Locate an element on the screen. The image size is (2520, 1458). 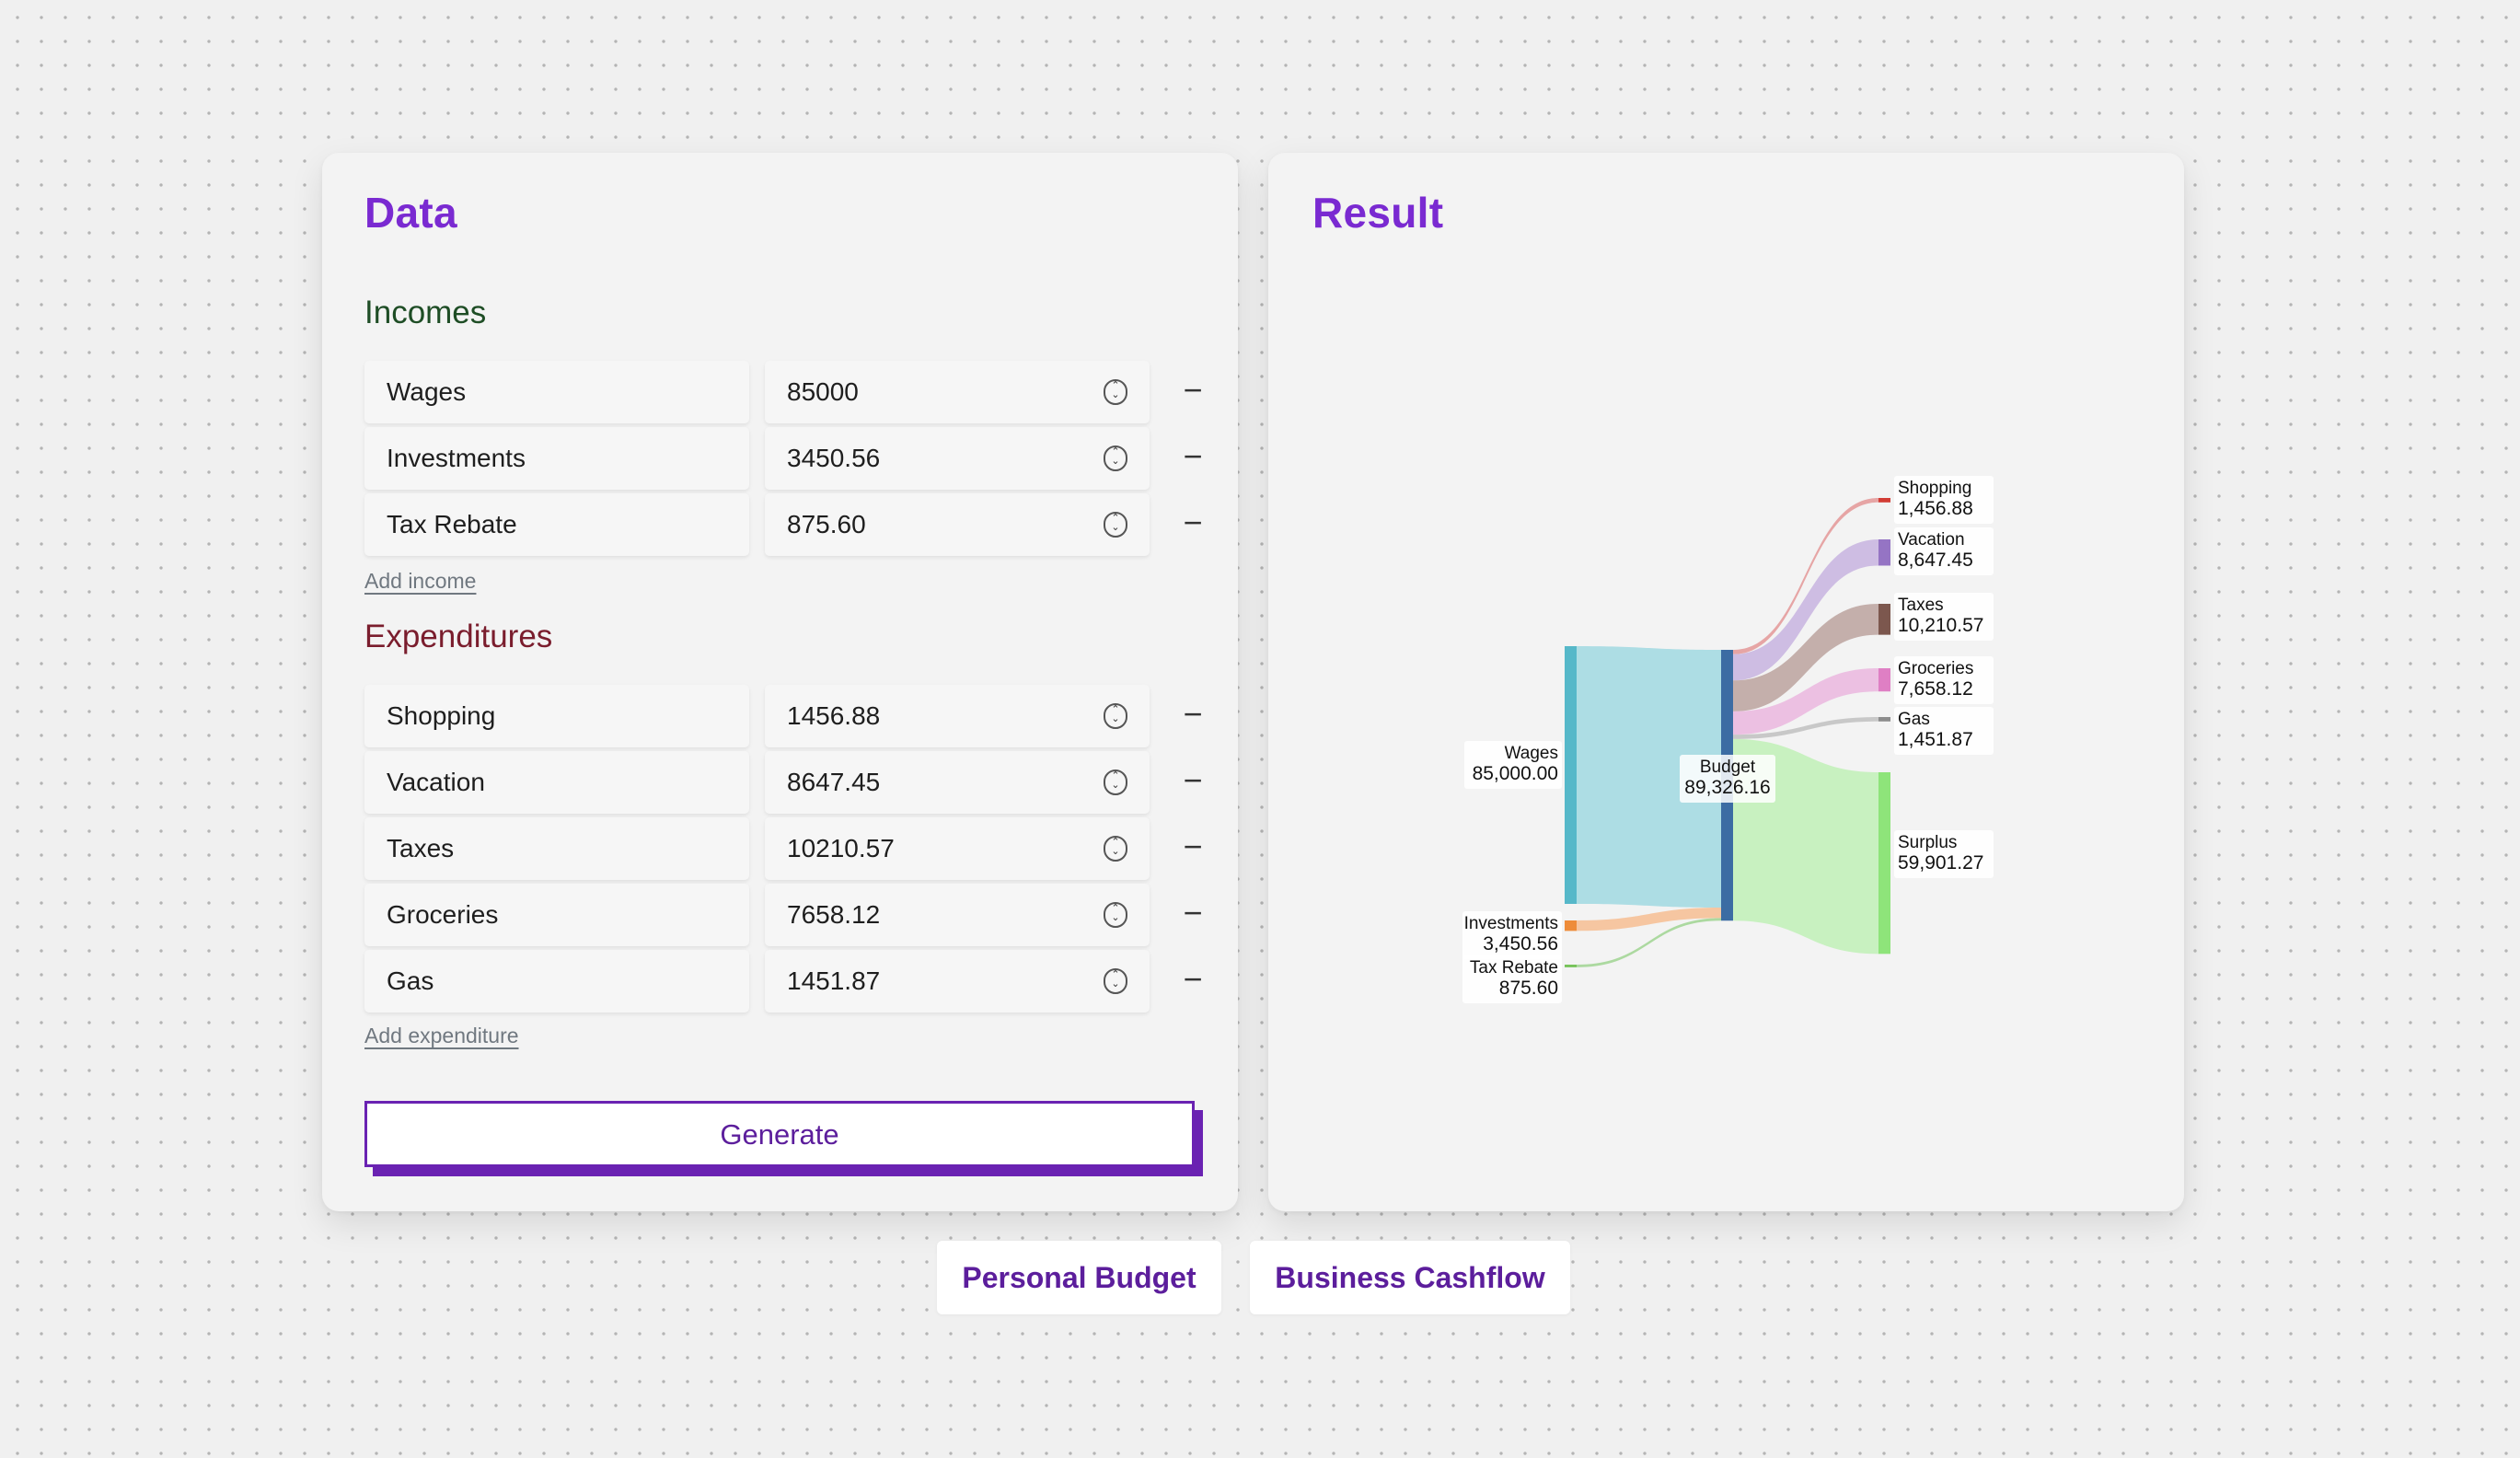
income-name-field: Tax Rebate is located at coordinates (556, 524).